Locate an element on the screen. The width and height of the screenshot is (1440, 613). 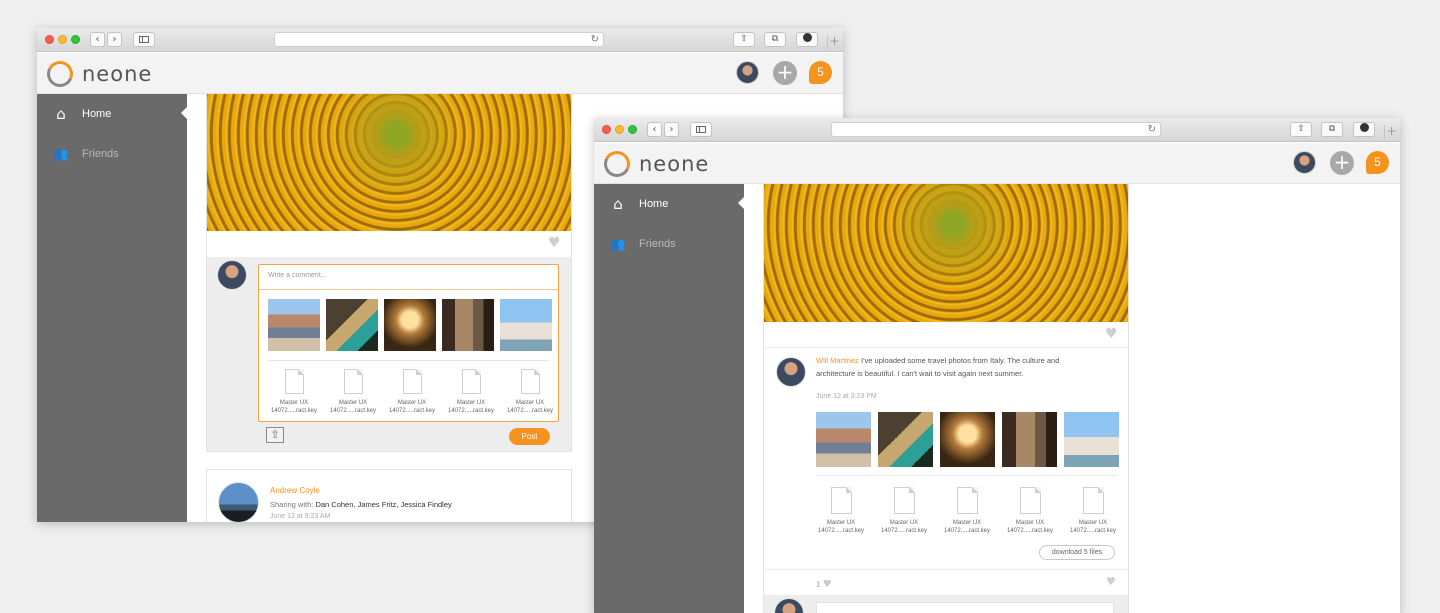
author-name: Andrew Coyle is located at coordinates (295, 490).